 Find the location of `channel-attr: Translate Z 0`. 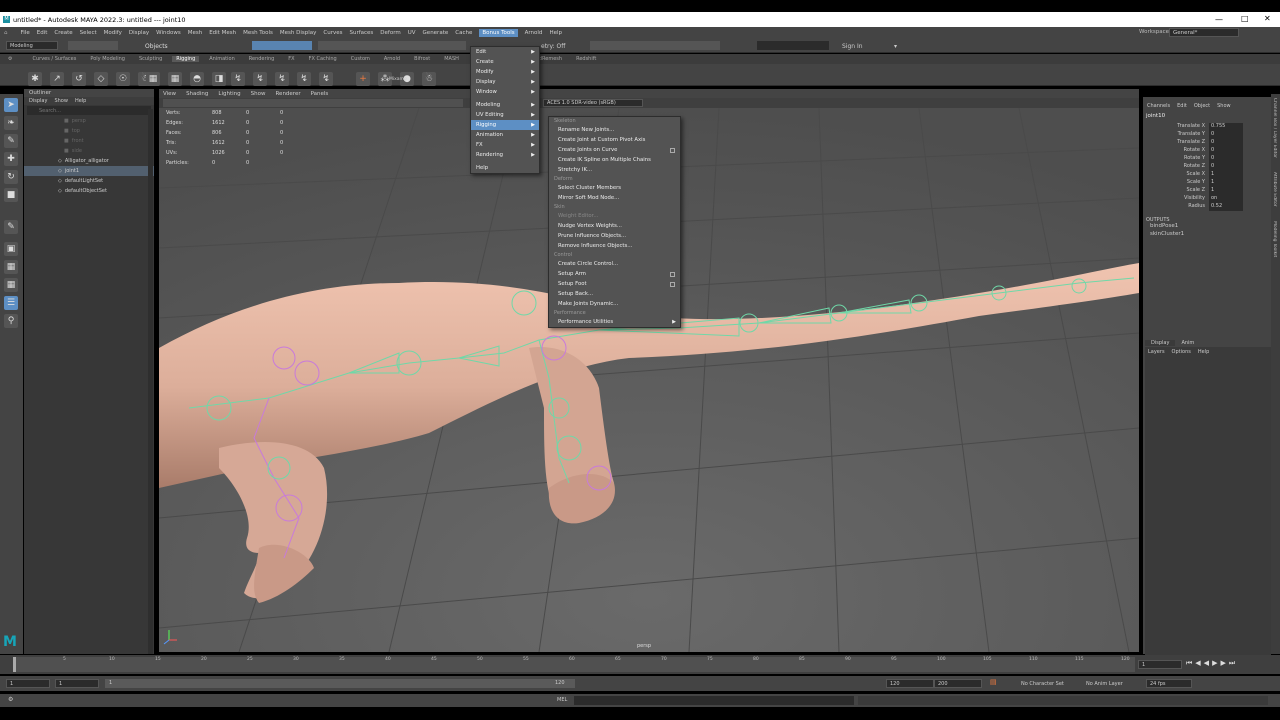

channel-attr: Translate Z 0 is located at coordinates (1212, 143).